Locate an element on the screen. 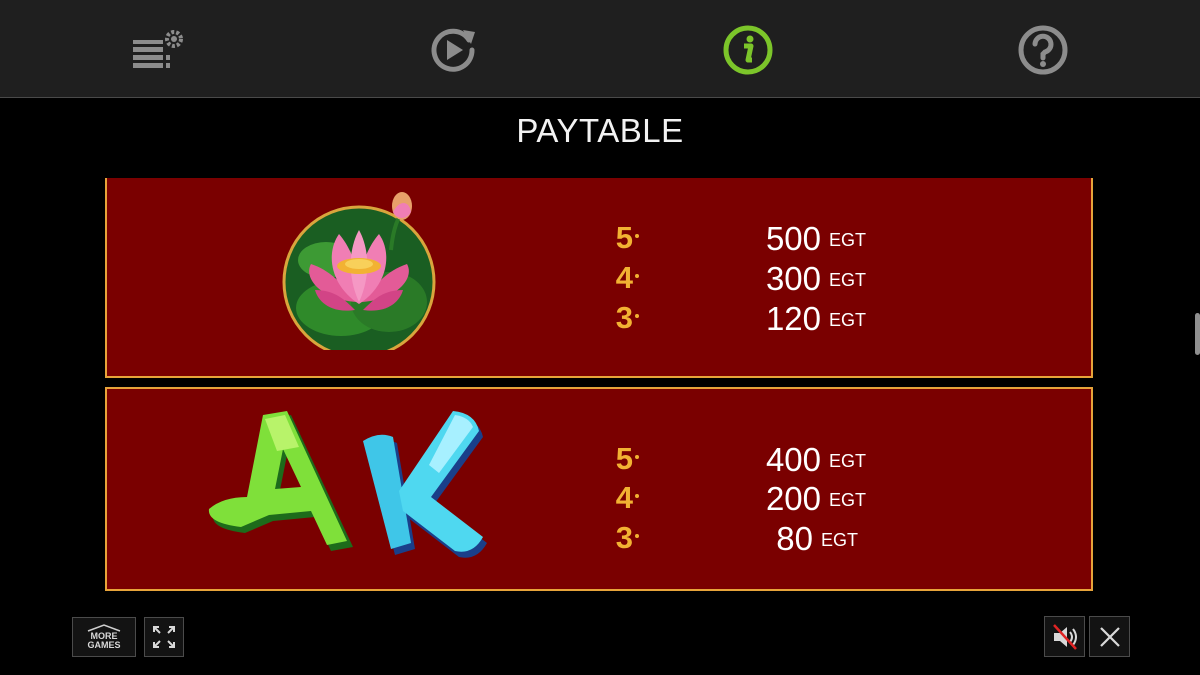 This screenshot has height=675, width=1200. close-button is located at coordinates (1109, 636).